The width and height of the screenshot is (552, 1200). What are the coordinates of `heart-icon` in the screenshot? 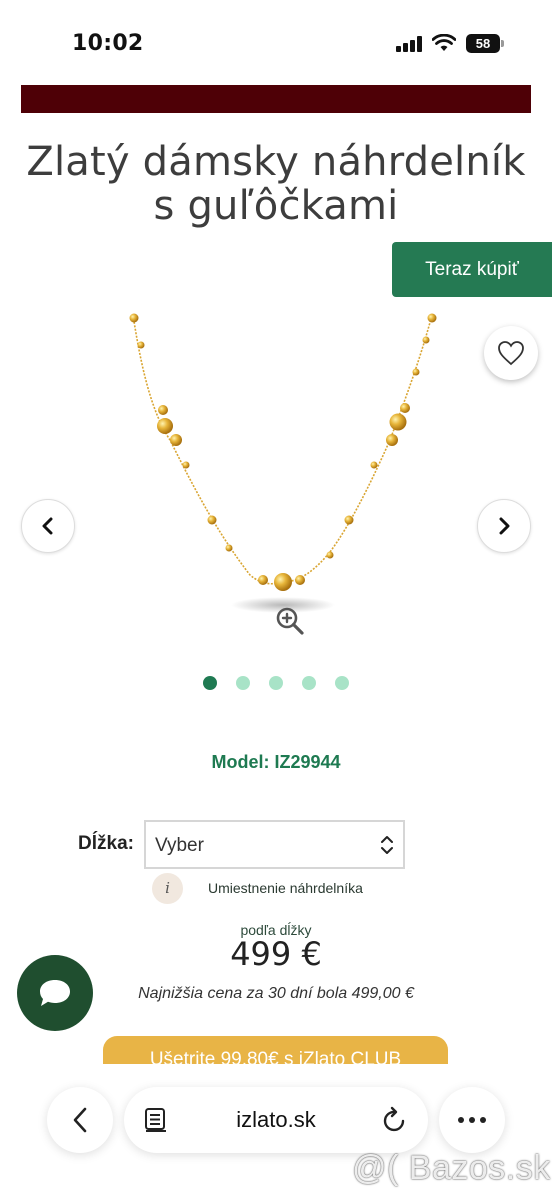 It's located at (511, 353).